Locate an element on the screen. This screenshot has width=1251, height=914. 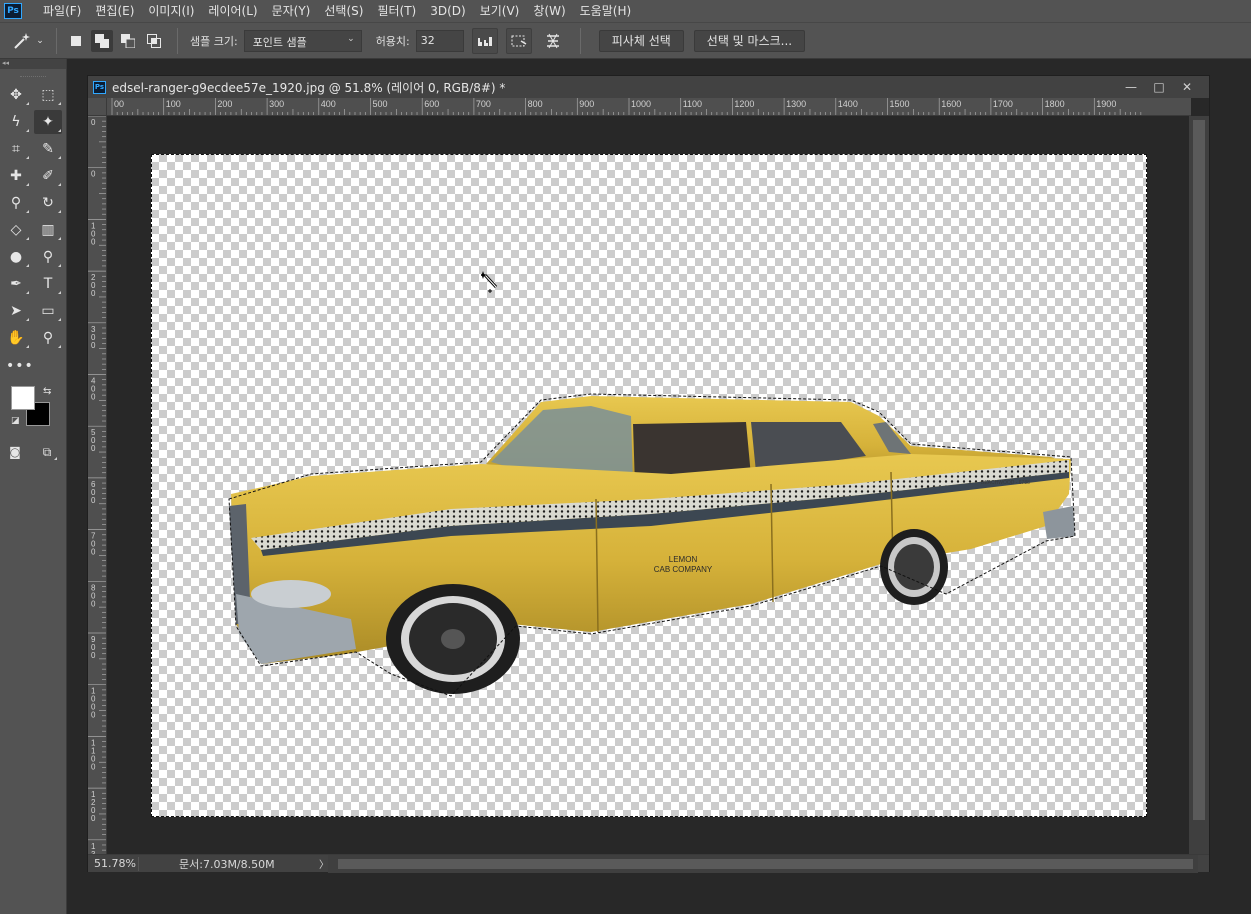
menu-item: 창(W) is located at coordinates (549, 11).